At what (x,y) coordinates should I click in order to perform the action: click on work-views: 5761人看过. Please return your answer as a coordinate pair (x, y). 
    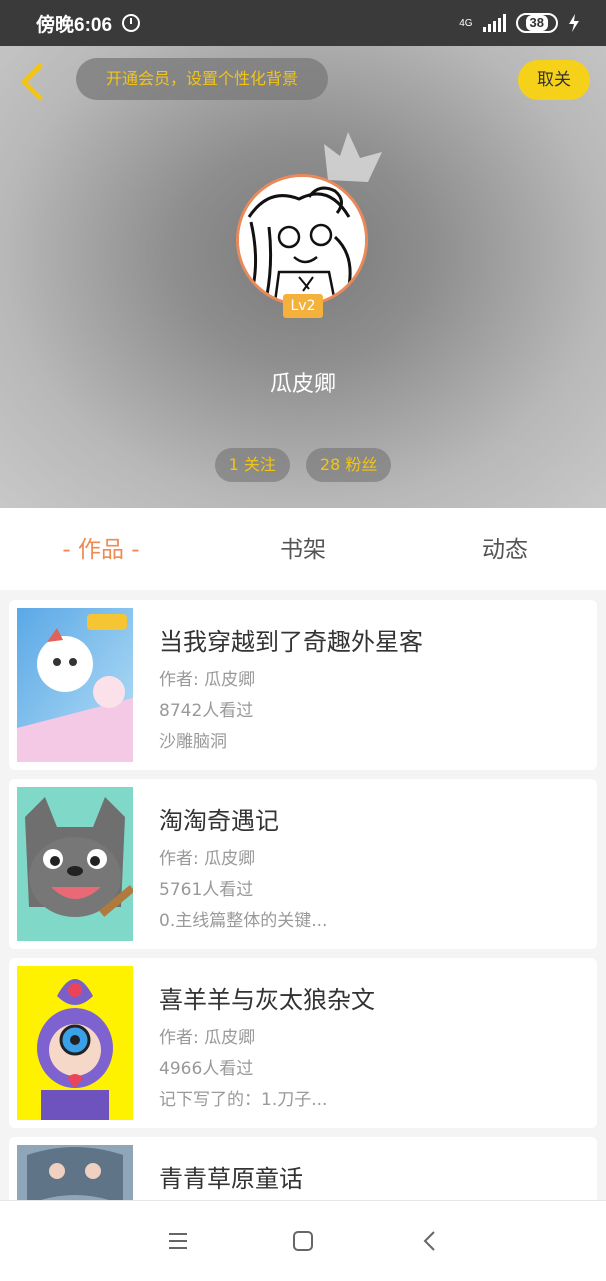
    Looking at the image, I should click on (206, 890).